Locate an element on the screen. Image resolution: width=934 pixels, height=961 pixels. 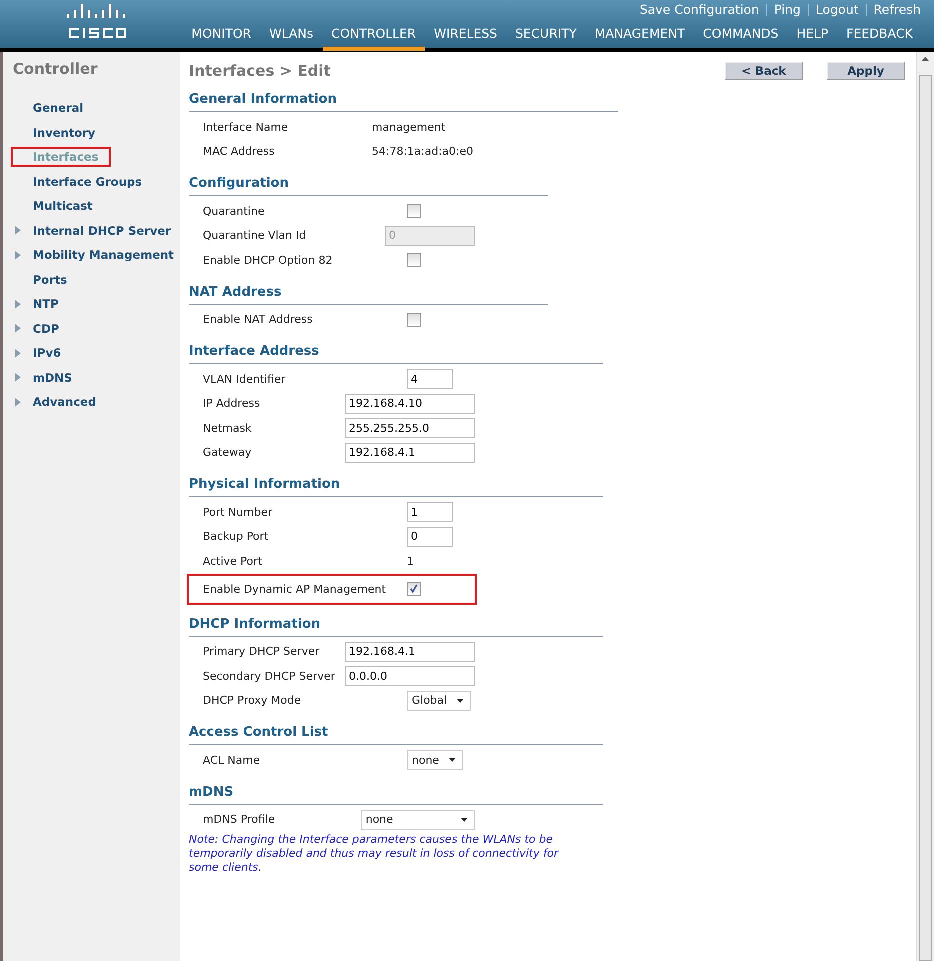
input-field: 0 is located at coordinates (430, 536).